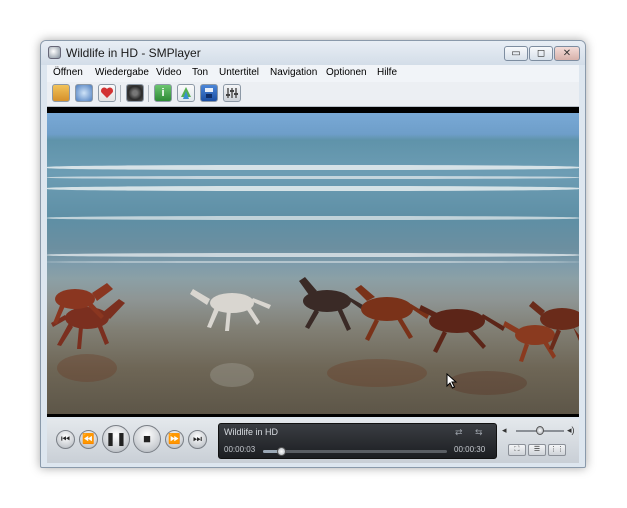  What do you see at coordinates (240, 449) in the screenshot?
I see `elapsed-time: 00:00:03` at bounding box center [240, 449].